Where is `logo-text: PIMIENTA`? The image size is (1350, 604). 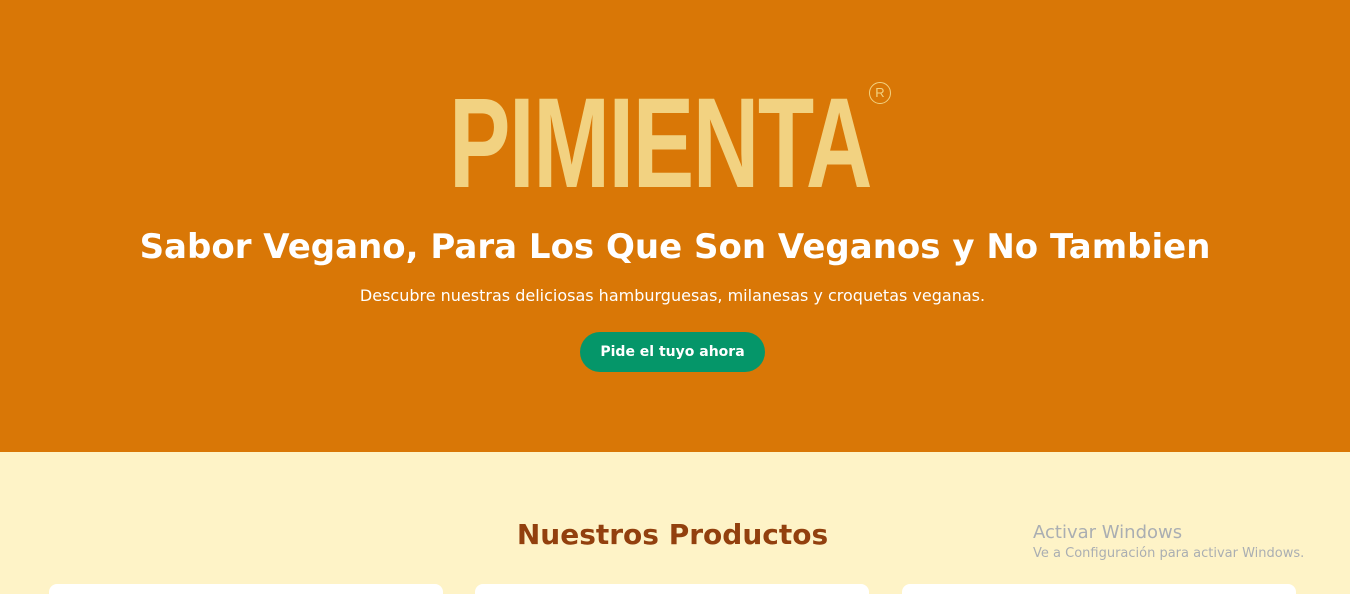 logo-text: PIMIENTA is located at coordinates (660, 143).